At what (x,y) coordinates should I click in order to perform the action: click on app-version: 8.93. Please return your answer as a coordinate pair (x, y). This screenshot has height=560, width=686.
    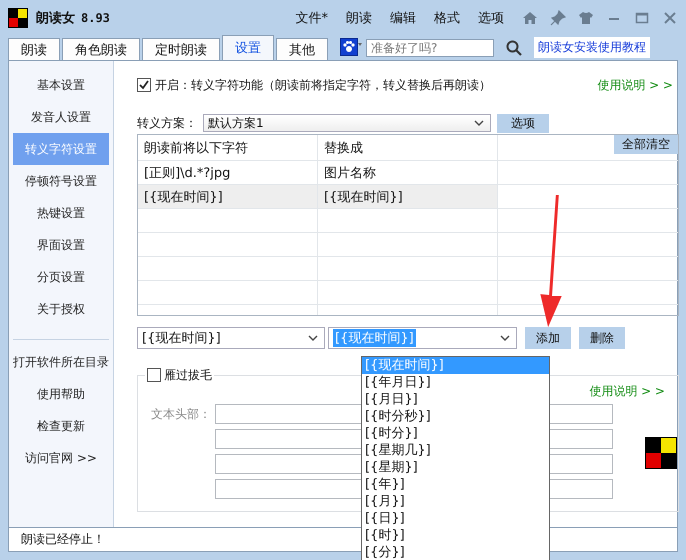
    Looking at the image, I should click on (95, 18).